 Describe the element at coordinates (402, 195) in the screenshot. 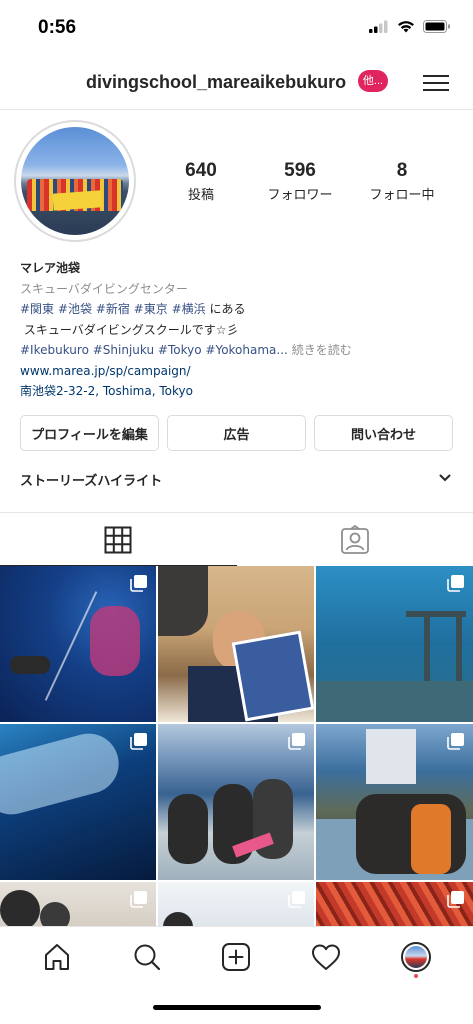

I see `following-label: フォロー中` at that location.